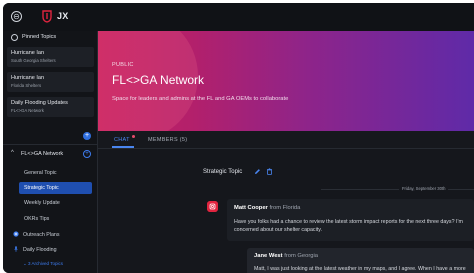  What do you see at coordinates (42, 203) in the screenshot?
I see `sidebar-item-label: Weekly Update` at bounding box center [42, 203].